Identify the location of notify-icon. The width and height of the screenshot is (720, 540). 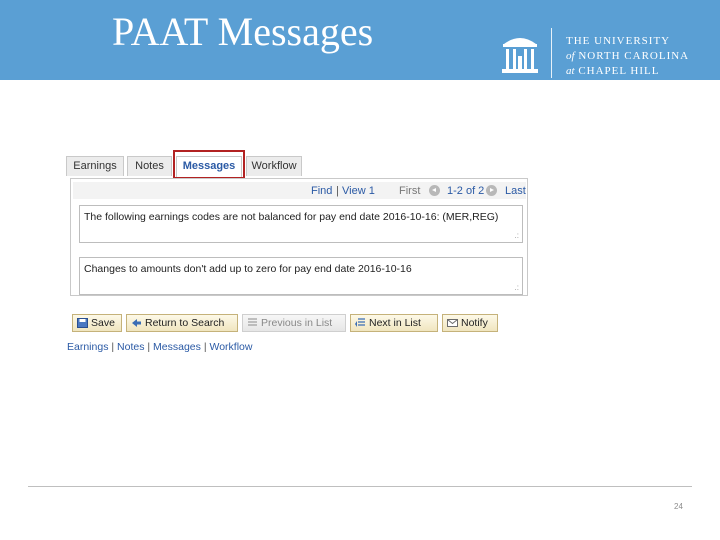
(452, 323).